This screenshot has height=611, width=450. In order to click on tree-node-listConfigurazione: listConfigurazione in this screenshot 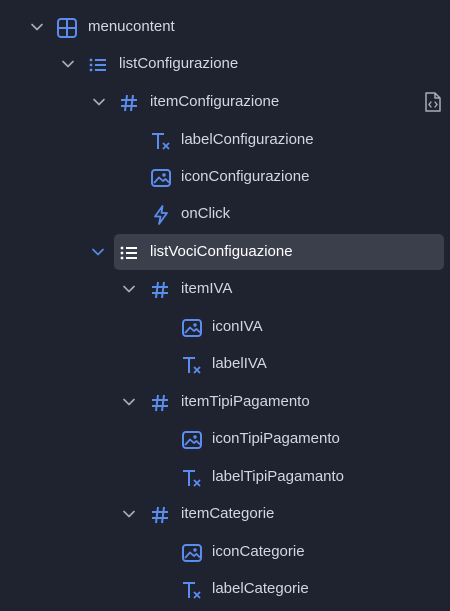, I will do `click(225, 64)`.